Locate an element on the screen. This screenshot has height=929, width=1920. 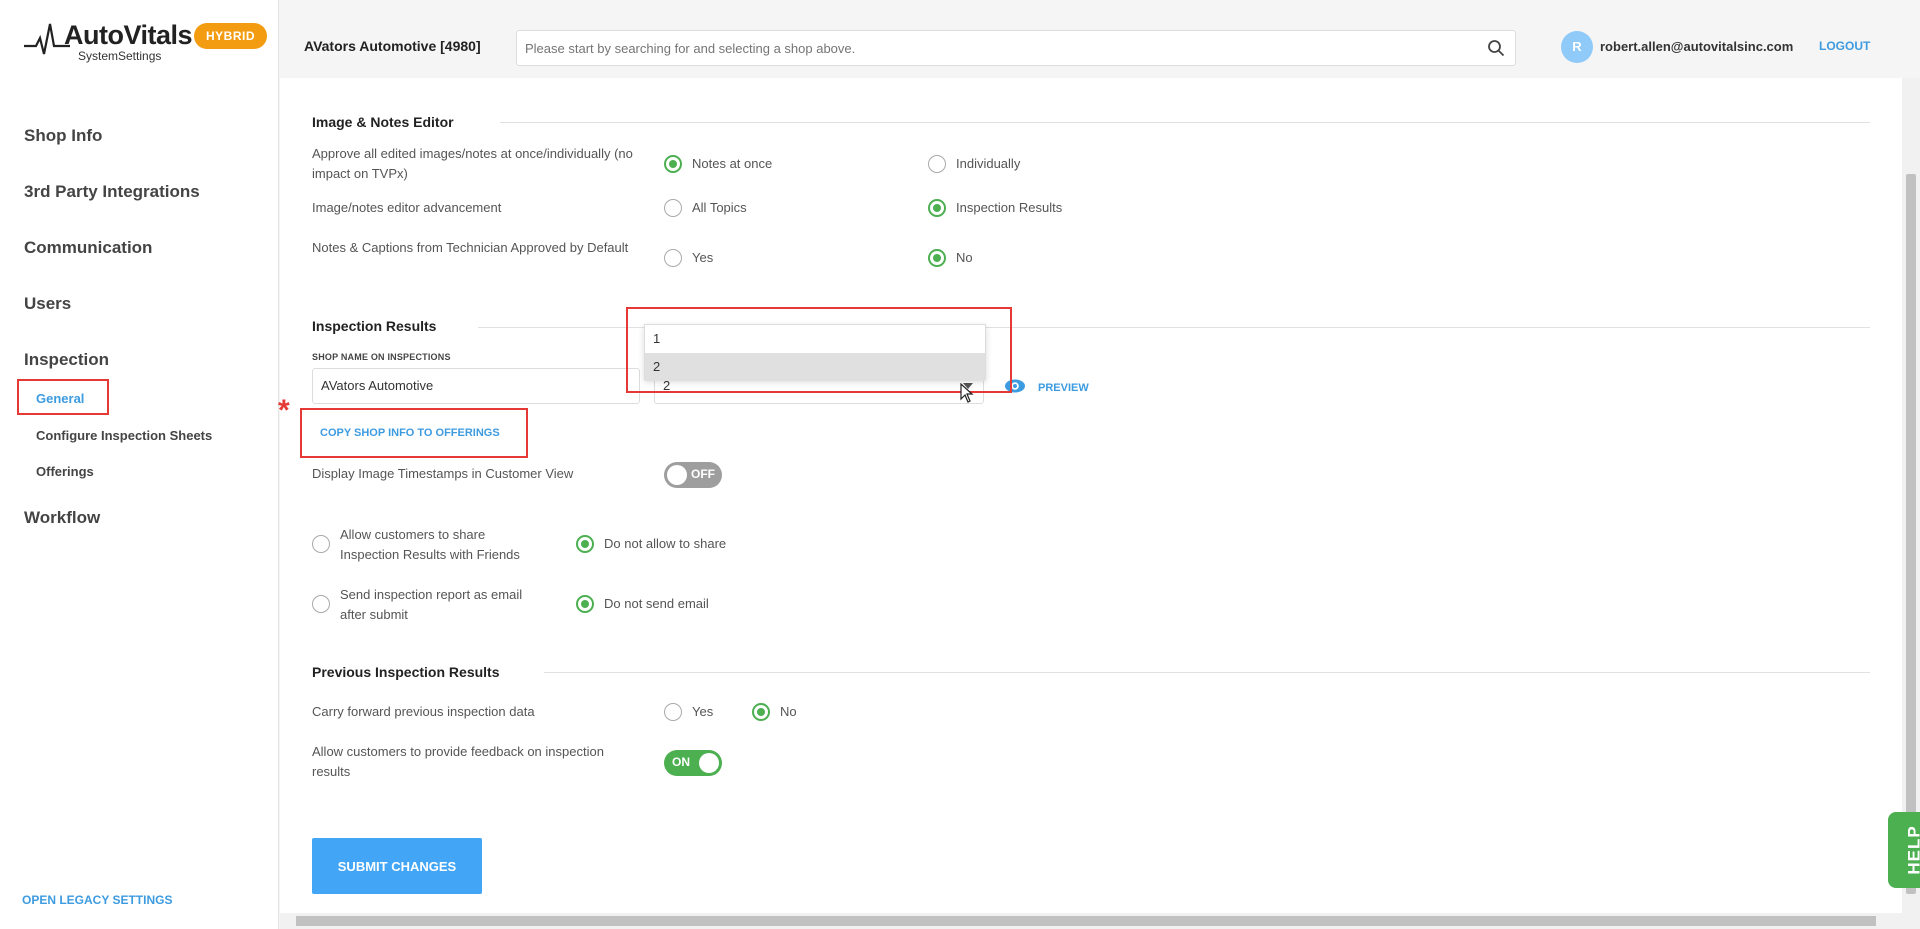
logo-subtext: SystemSettings is located at coordinates (120, 56).